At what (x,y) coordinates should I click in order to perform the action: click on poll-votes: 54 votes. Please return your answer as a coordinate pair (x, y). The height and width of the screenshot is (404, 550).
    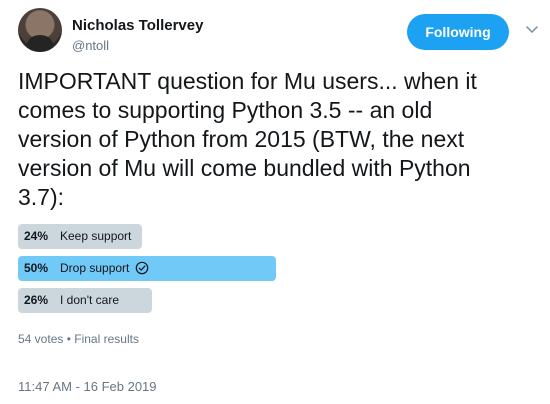
    Looking at the image, I should click on (41, 339).